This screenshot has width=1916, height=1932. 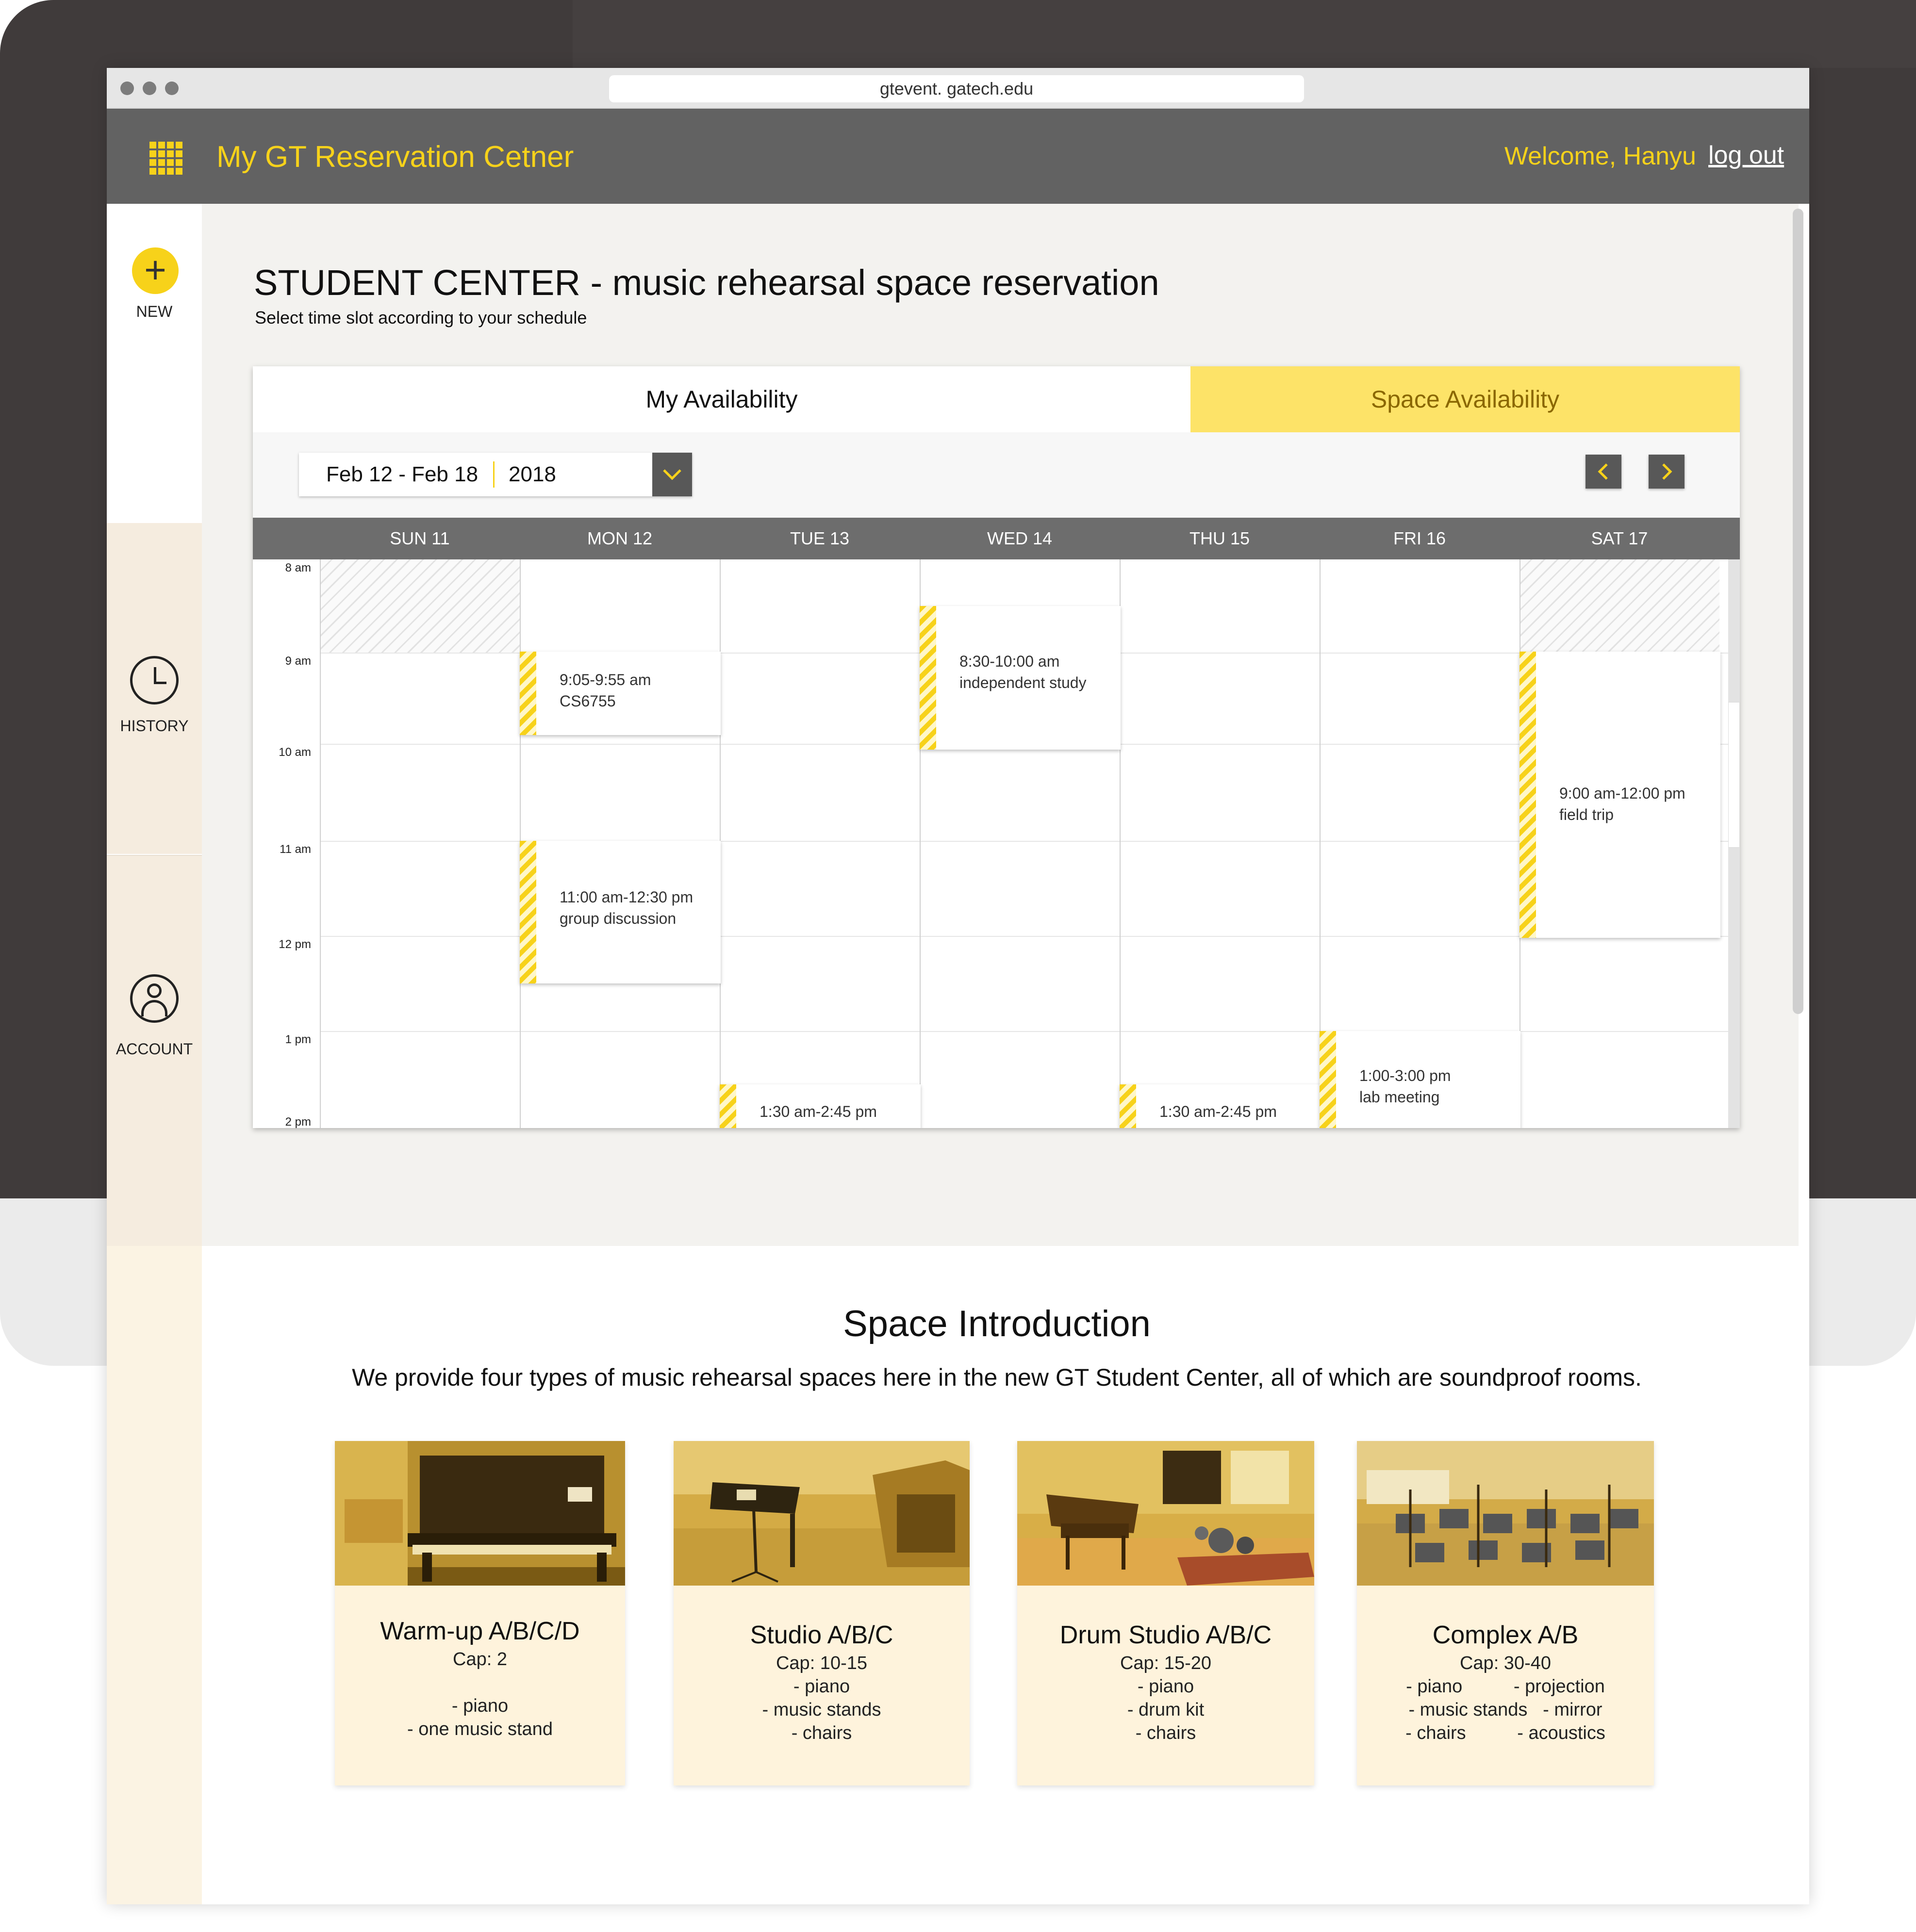 What do you see at coordinates (295, 945) in the screenshot?
I see `hour-label: 12 pm` at bounding box center [295, 945].